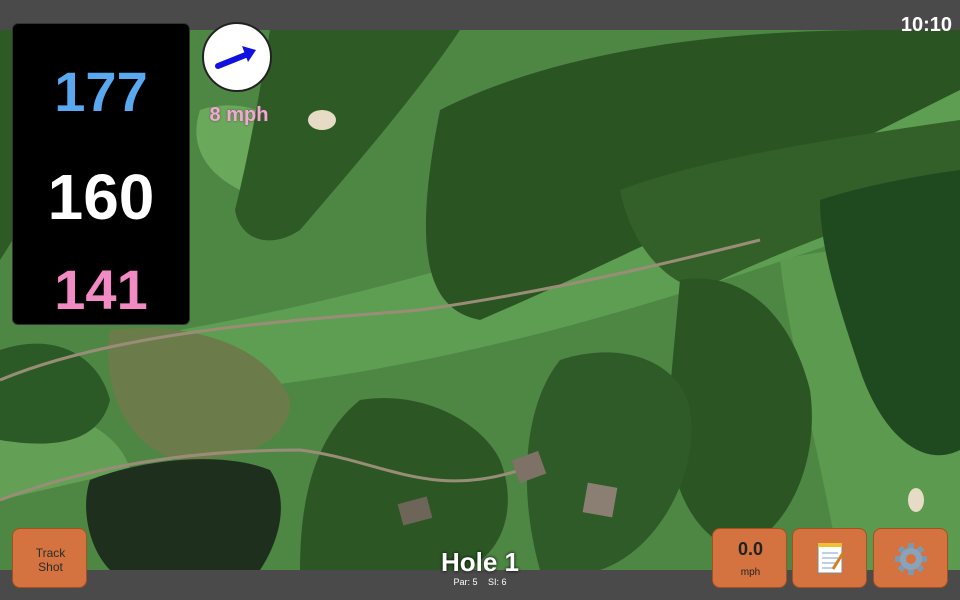  What do you see at coordinates (101, 197) in the screenshot?
I see `distance-middle: 160` at bounding box center [101, 197].